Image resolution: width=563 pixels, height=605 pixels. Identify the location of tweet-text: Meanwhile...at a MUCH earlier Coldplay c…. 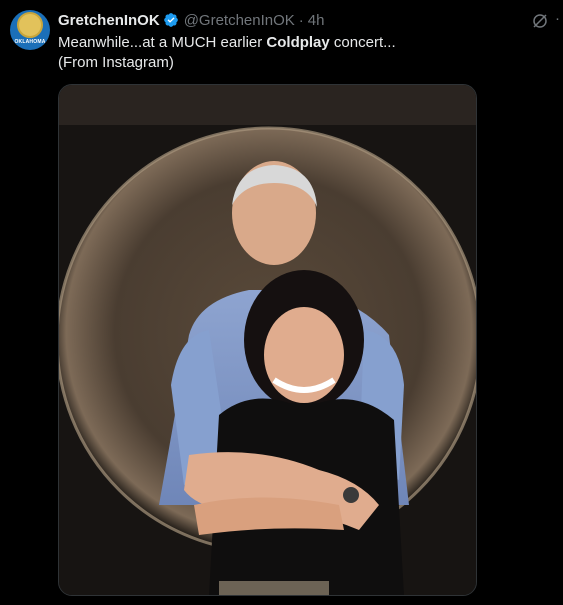
(298, 53).